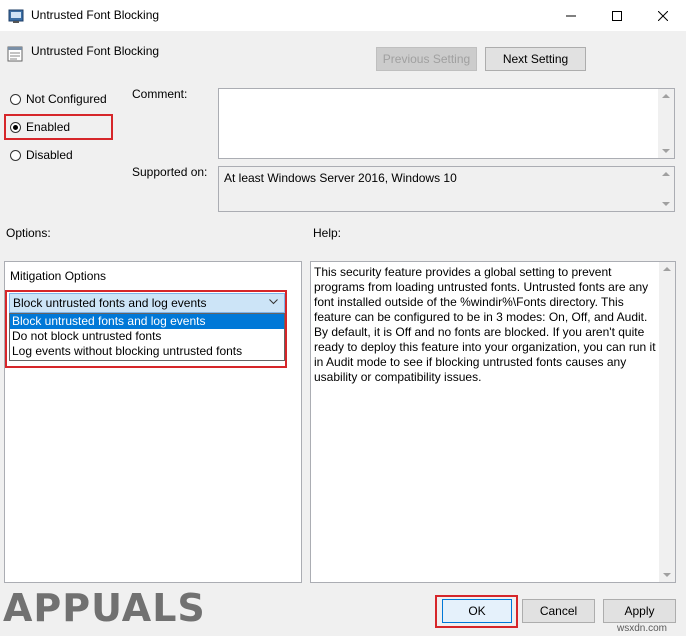  I want to click on close-icon, so click(663, 15).